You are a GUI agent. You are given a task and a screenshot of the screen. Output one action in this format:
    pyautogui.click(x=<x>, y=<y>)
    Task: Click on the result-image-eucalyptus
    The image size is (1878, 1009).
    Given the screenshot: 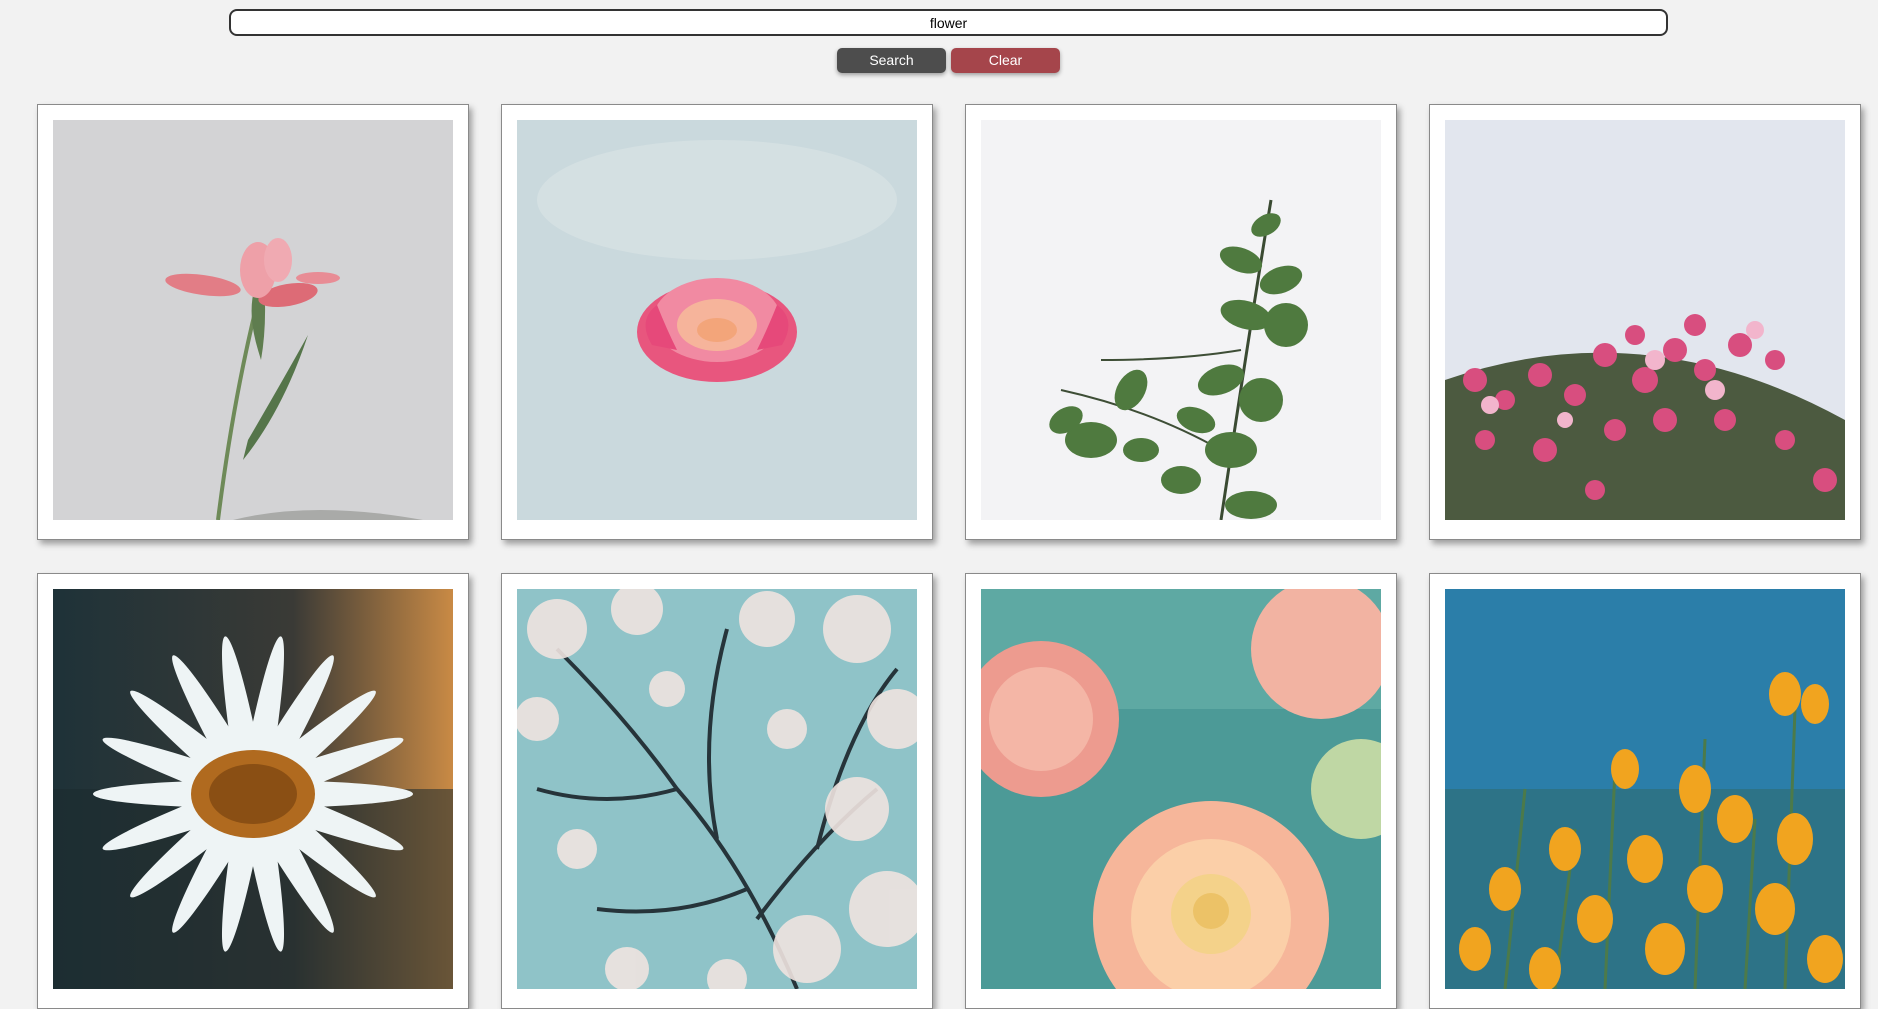 What is the action you would take?
    pyautogui.click(x=1181, y=320)
    